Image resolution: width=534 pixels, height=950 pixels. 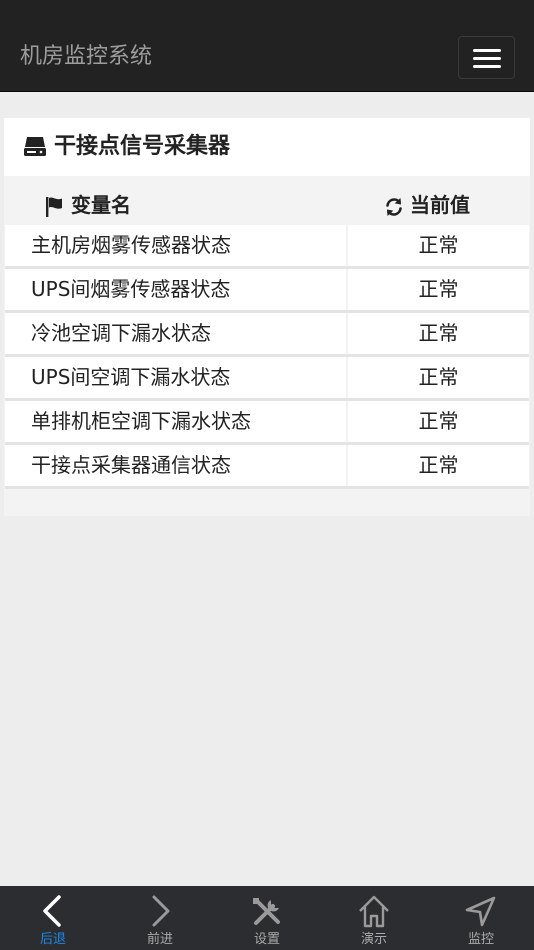 I want to click on column-header-name: 变量名, so click(x=145, y=205).